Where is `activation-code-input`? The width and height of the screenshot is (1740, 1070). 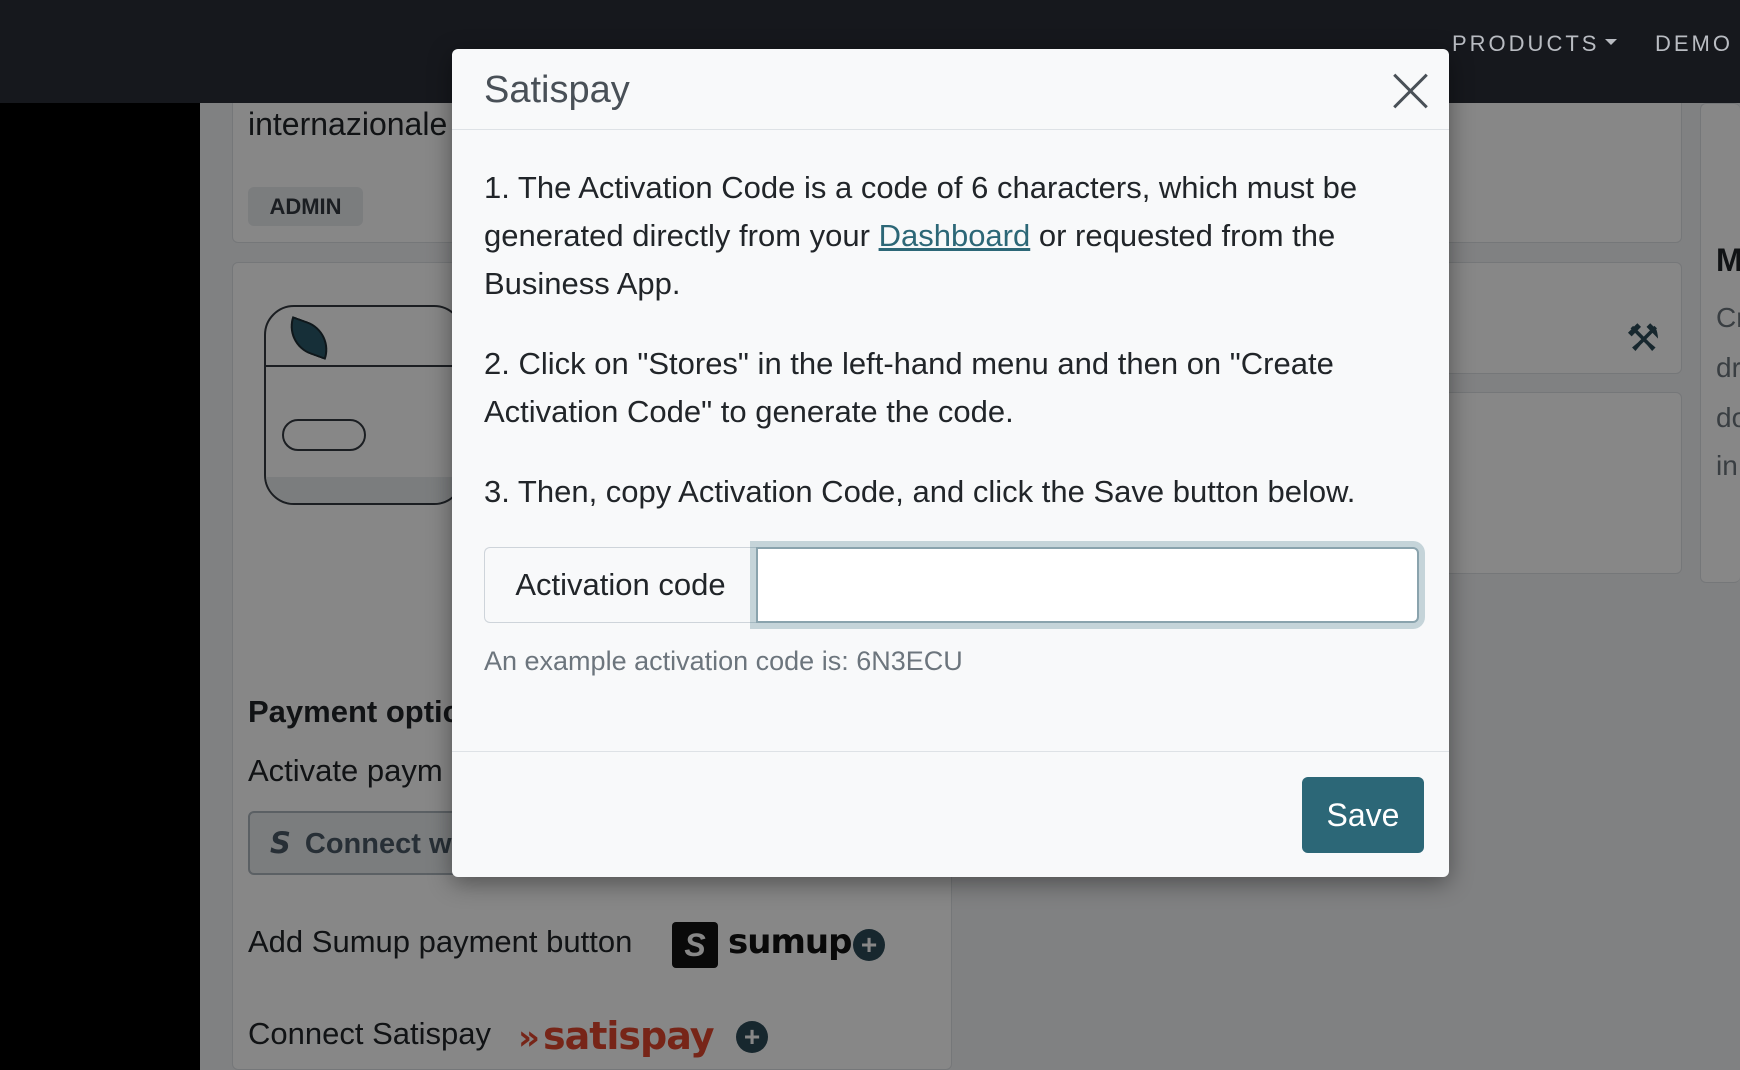 activation-code-input is located at coordinates (1087, 585).